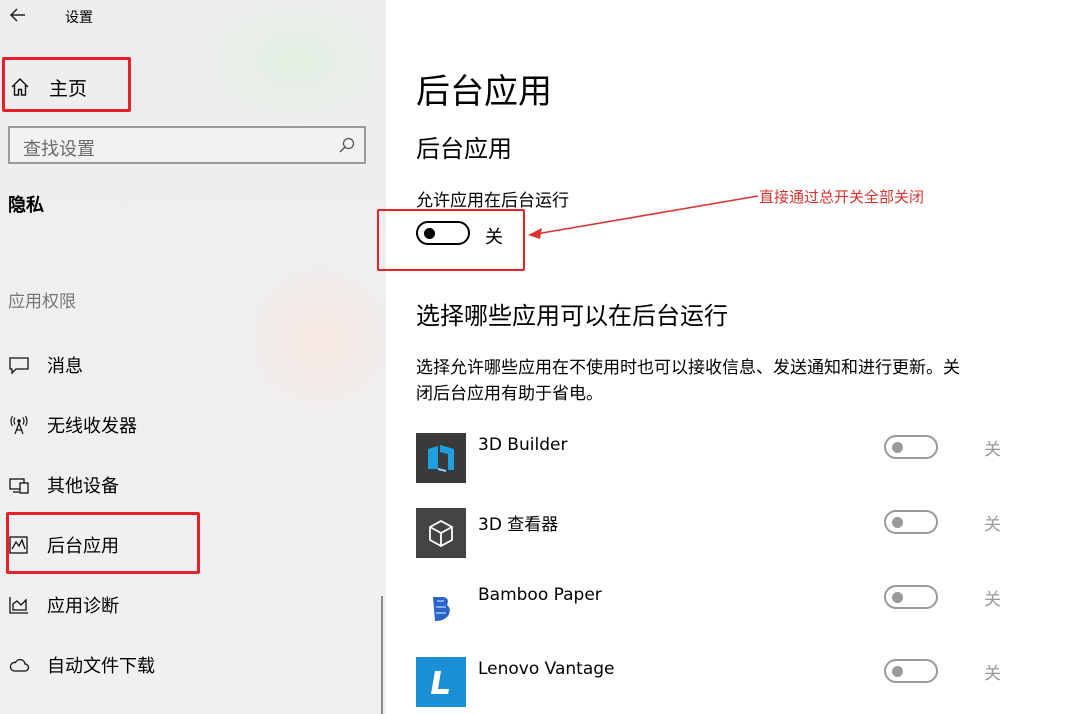  Describe the element at coordinates (18, 15) in the screenshot. I see `back-arrow-icon` at that location.